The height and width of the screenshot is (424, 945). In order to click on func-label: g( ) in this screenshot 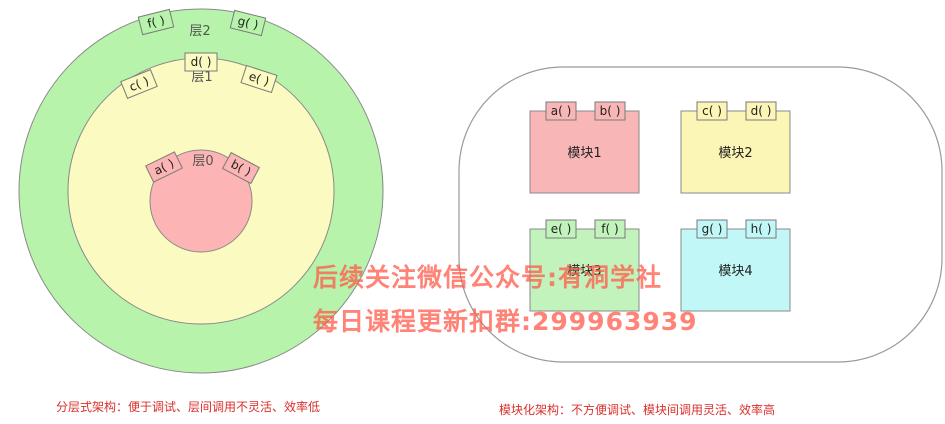, I will do `click(712, 229)`.